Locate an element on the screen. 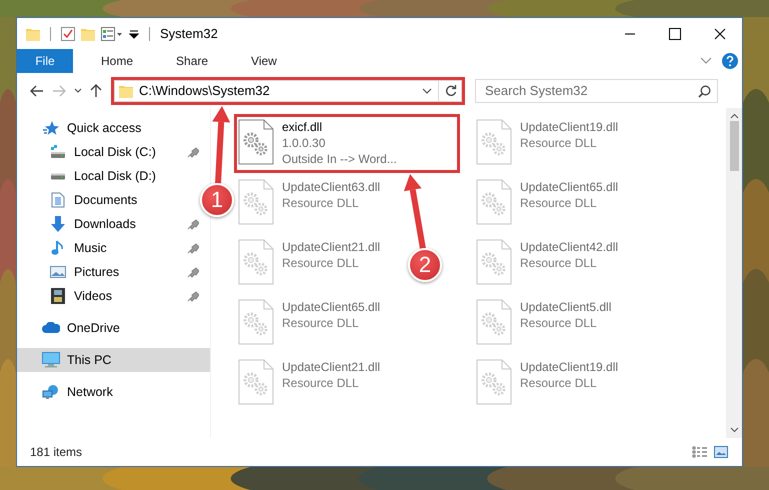  refresh-icon is located at coordinates (451, 90).